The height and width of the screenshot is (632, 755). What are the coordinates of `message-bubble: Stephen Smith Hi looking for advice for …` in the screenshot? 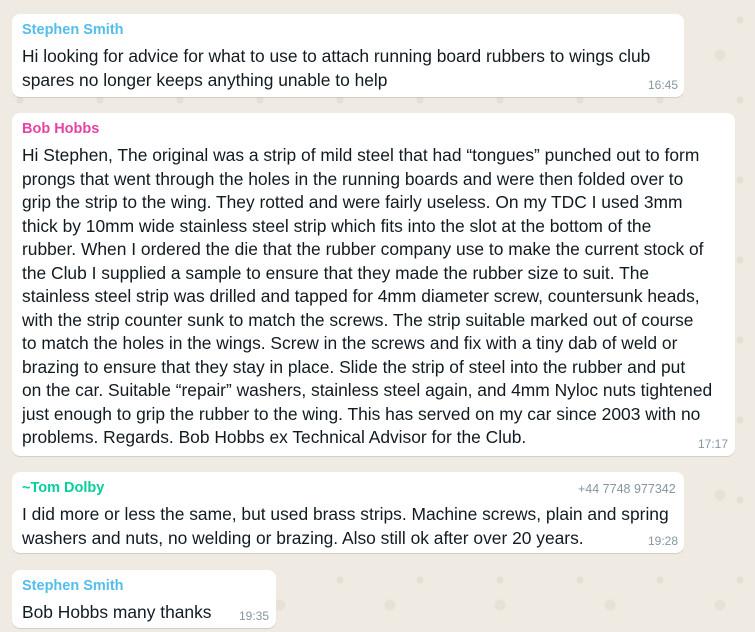 It's located at (348, 55).